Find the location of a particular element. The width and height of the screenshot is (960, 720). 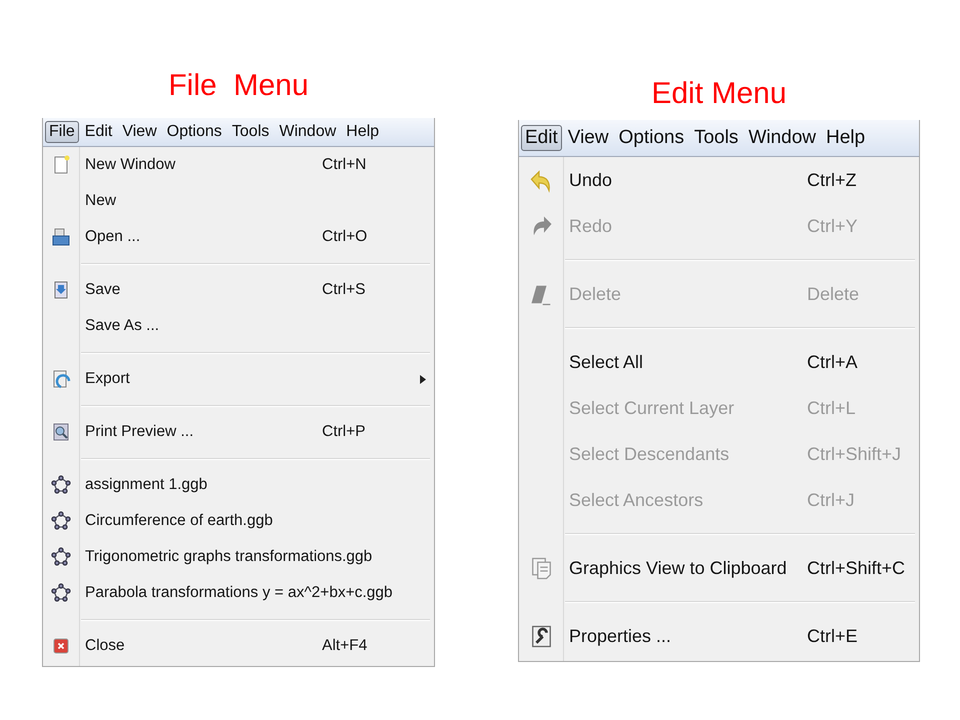

menu-item: Trigonometric graphs transformations.ggb is located at coordinates (238, 557).